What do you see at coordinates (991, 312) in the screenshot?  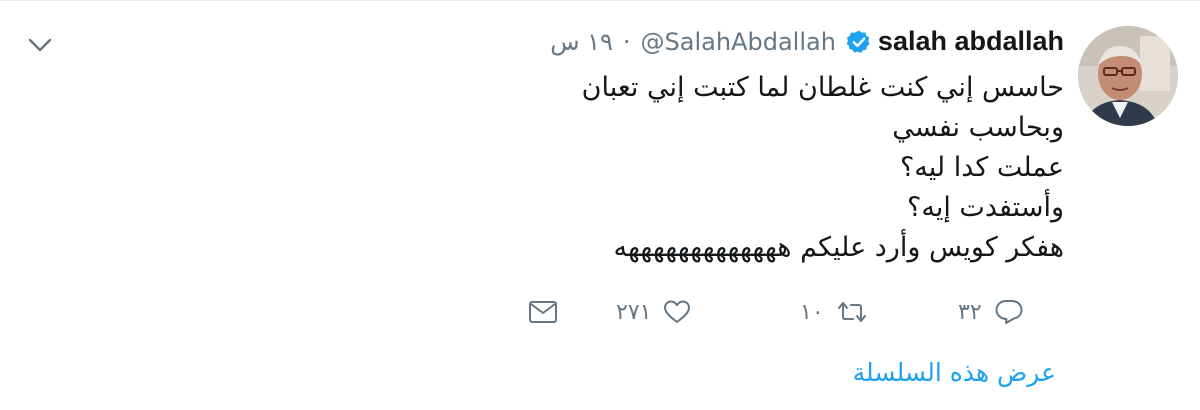 I see `reply-button: ٣٢` at bounding box center [991, 312].